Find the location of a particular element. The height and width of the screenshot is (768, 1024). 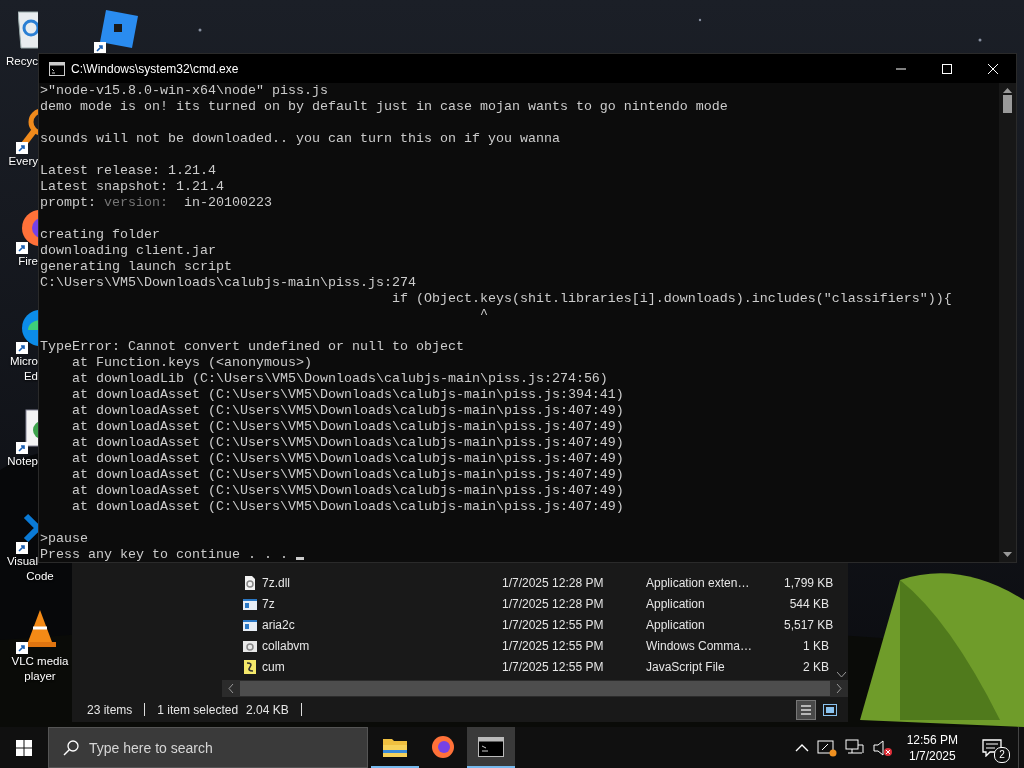

folder-icon is located at coordinates (395, 746).